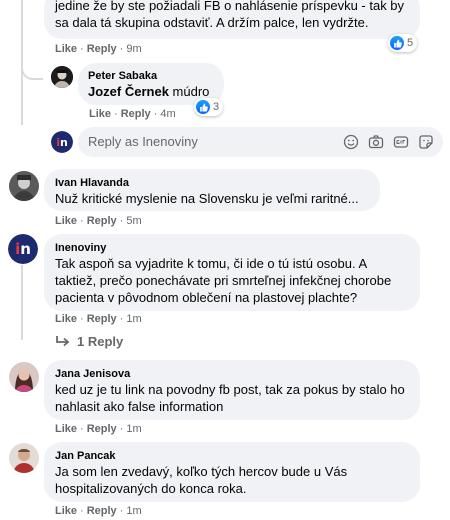 Image resolution: width=450 pixels, height=520 pixels. What do you see at coordinates (128, 91) in the screenshot?
I see `mention-link: Jozef Černek` at bounding box center [128, 91].